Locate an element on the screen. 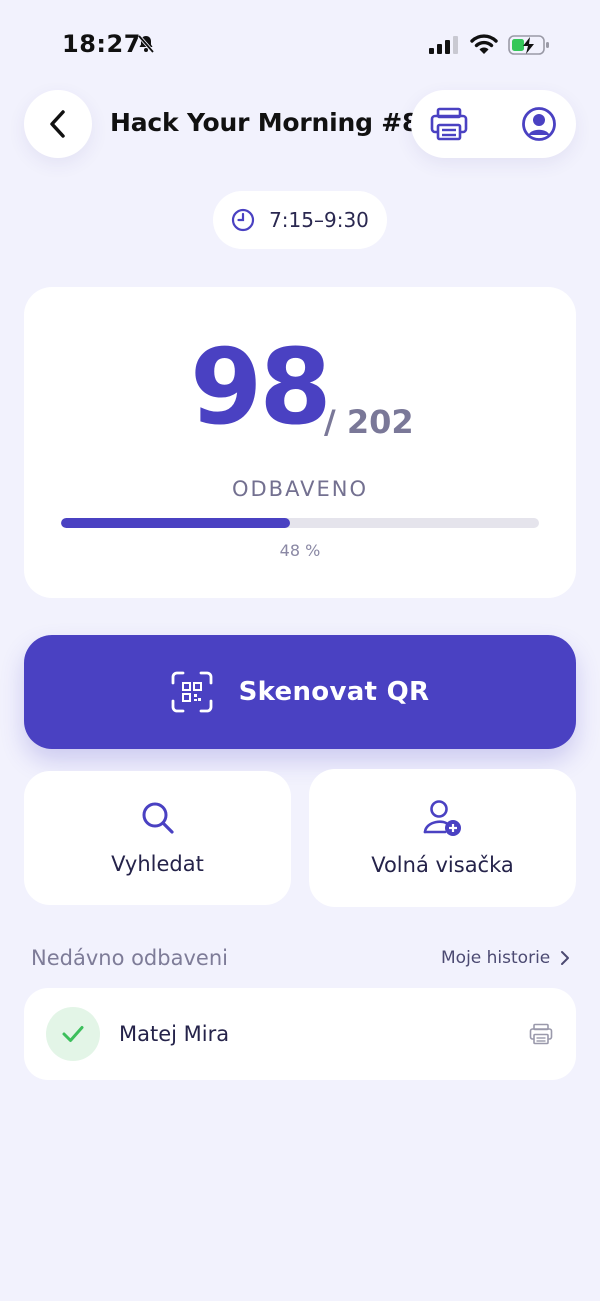 The width and height of the screenshot is (600, 1301). time-range-pill: 7:15–9:30 is located at coordinates (300, 220).